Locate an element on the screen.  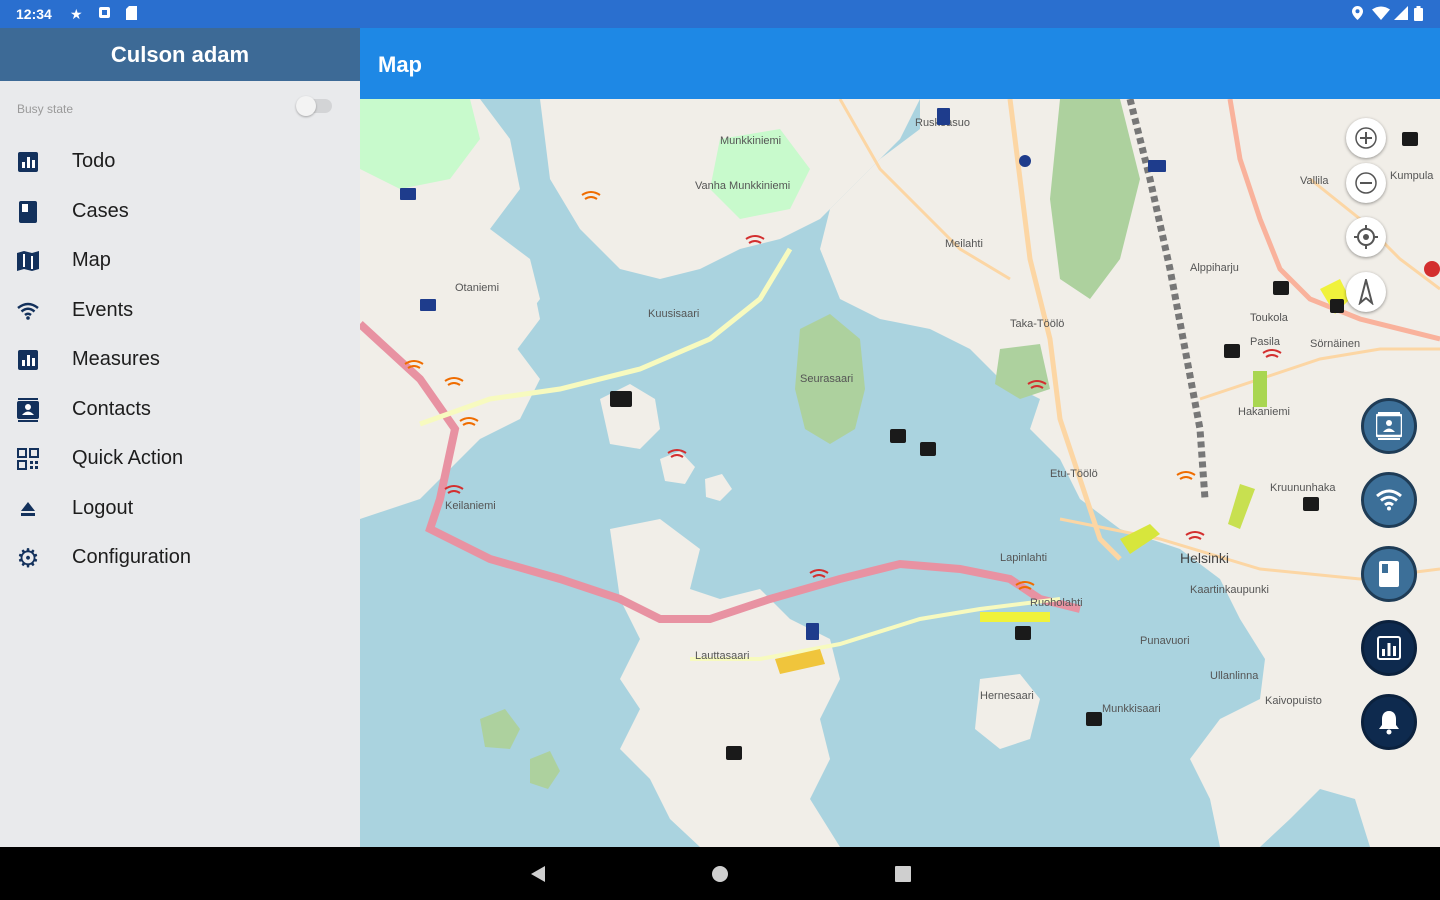
notifications-fab is located at coordinates (1389, 722).